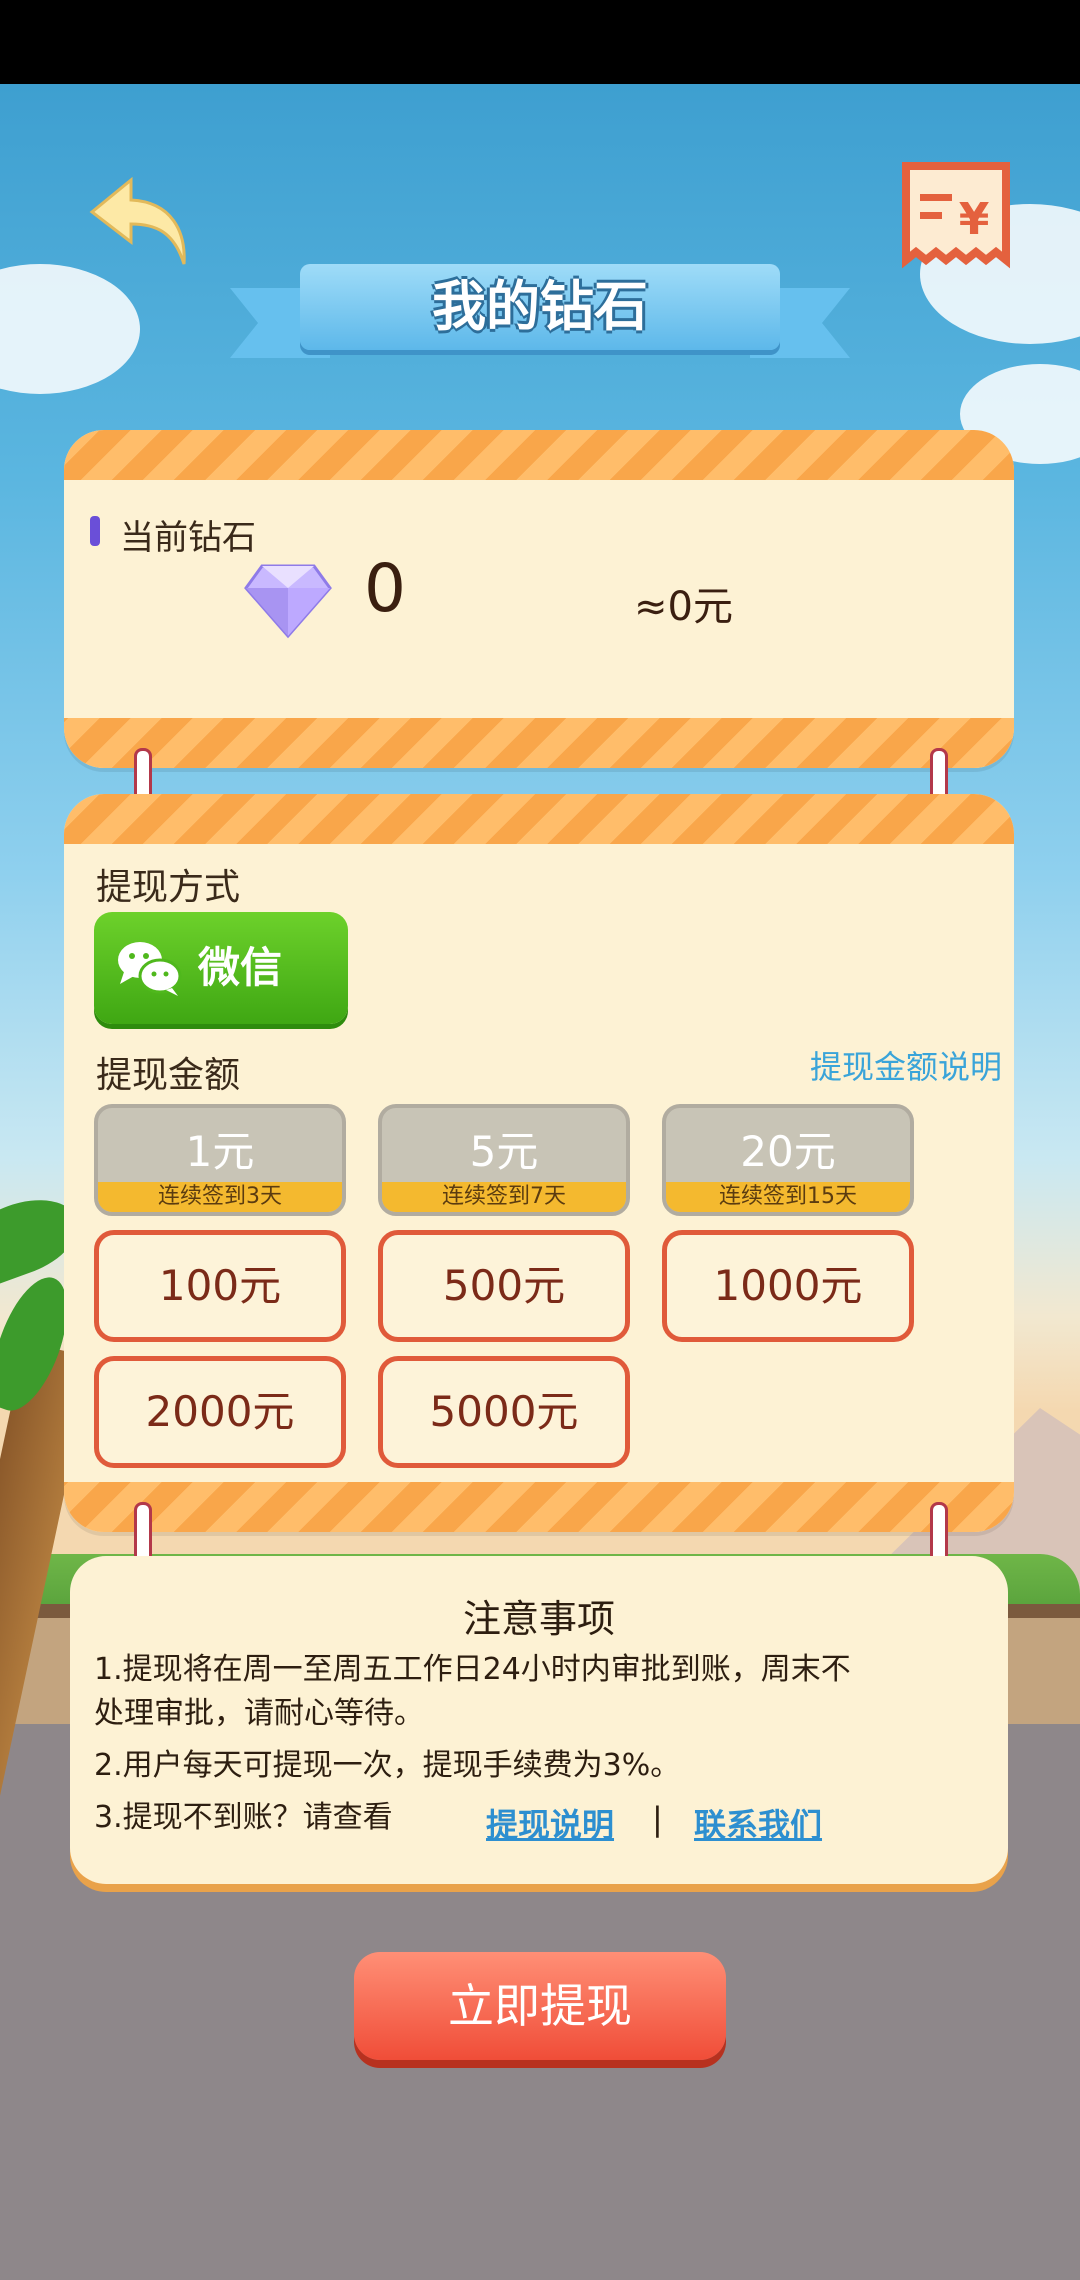  What do you see at coordinates (788, 1286) in the screenshot?
I see `amount-option-1000: 1000元` at bounding box center [788, 1286].